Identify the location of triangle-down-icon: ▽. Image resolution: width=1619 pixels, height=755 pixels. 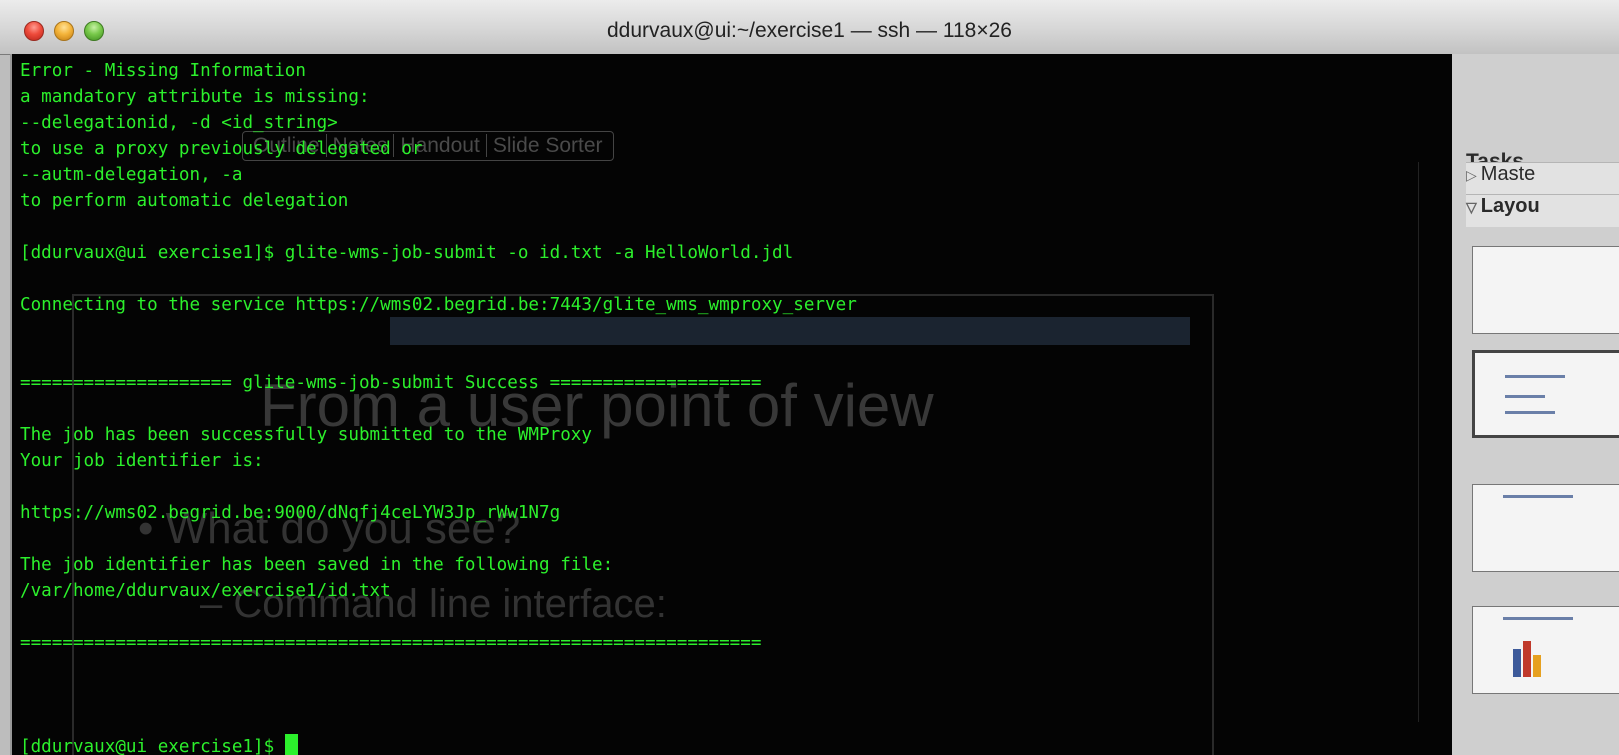
(1471, 207).